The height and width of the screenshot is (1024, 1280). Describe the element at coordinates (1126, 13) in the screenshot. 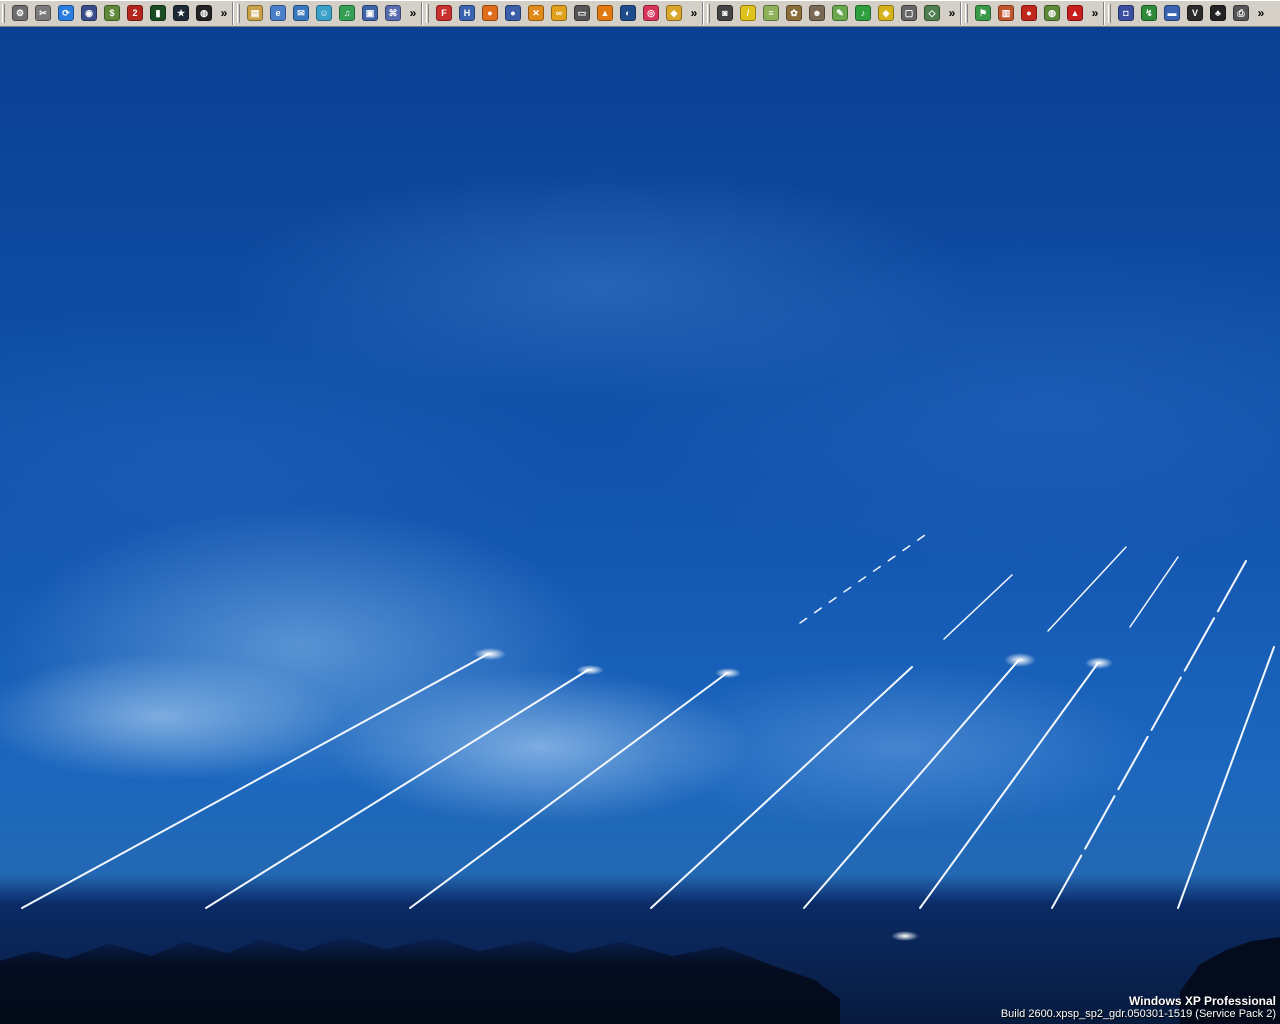

I see `virtualbox-icon: ◘` at that location.